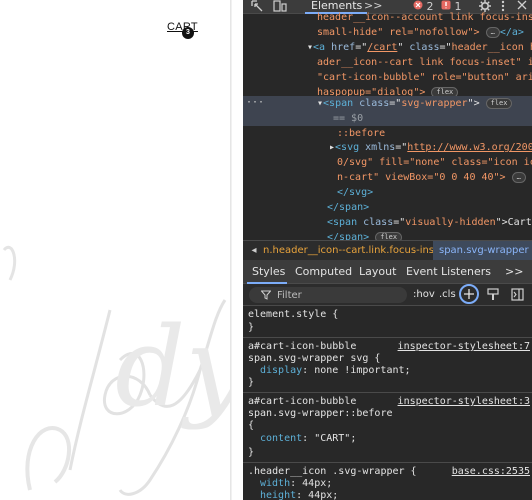 Image resolution: width=532 pixels, height=500 pixels. I want to click on cart-count-badge: 3, so click(188, 33).